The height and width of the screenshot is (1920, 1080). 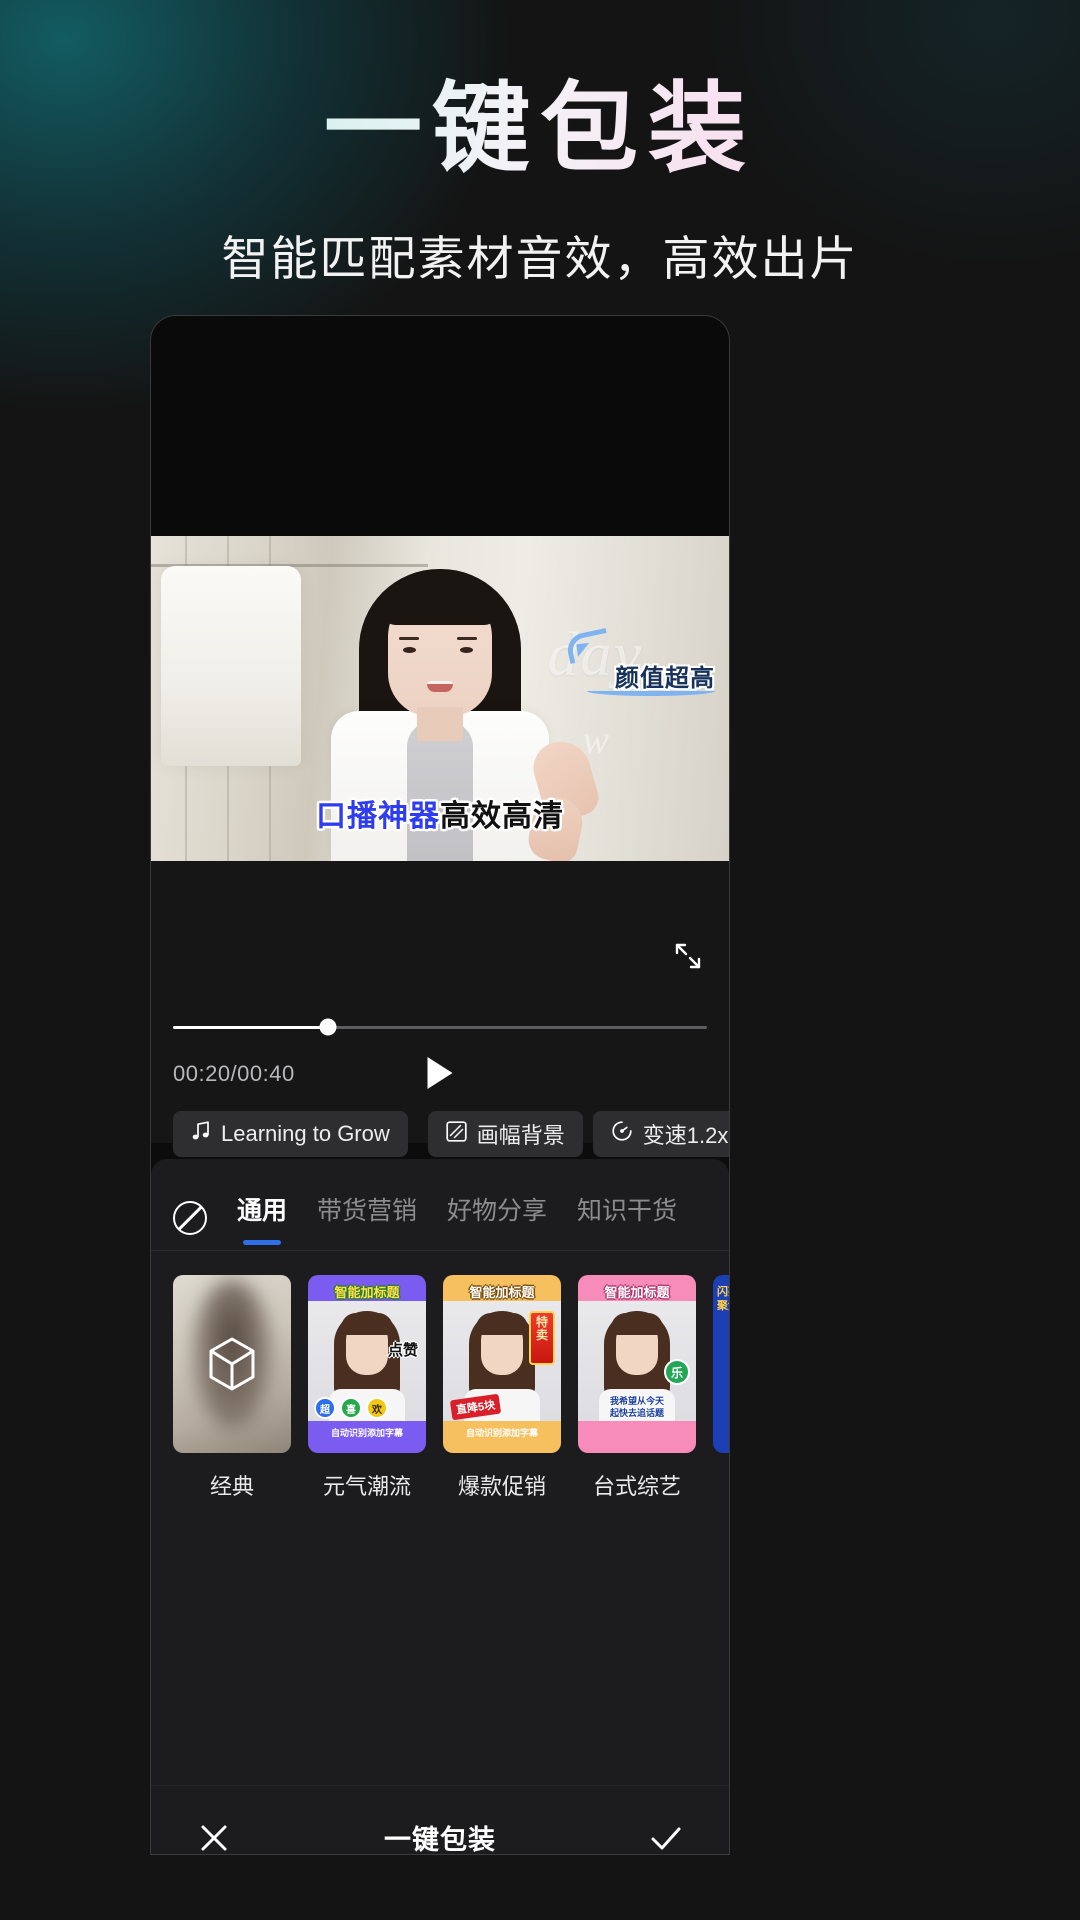 What do you see at coordinates (627, 1218) in the screenshot?
I see `tab-knowledge: 知识干货` at bounding box center [627, 1218].